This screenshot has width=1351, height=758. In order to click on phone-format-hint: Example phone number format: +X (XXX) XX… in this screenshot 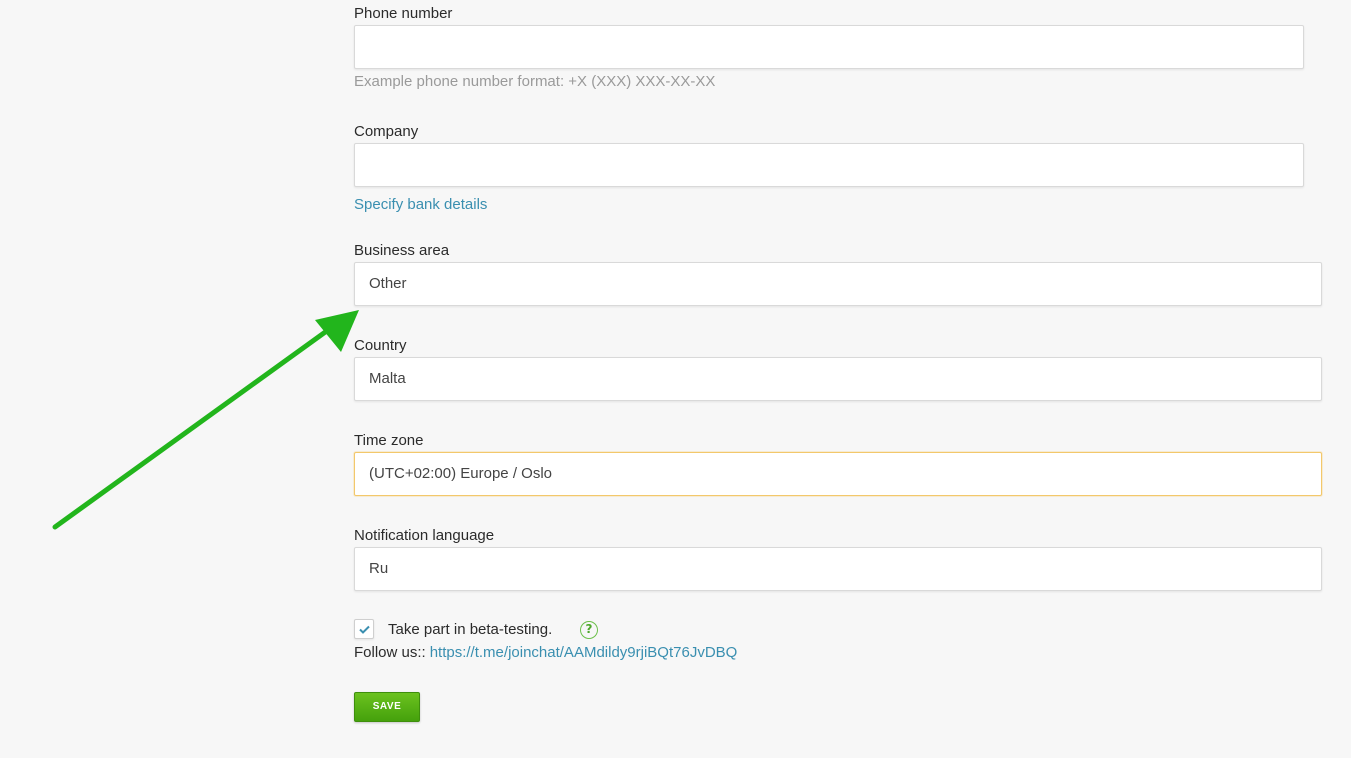, I will do `click(535, 81)`.